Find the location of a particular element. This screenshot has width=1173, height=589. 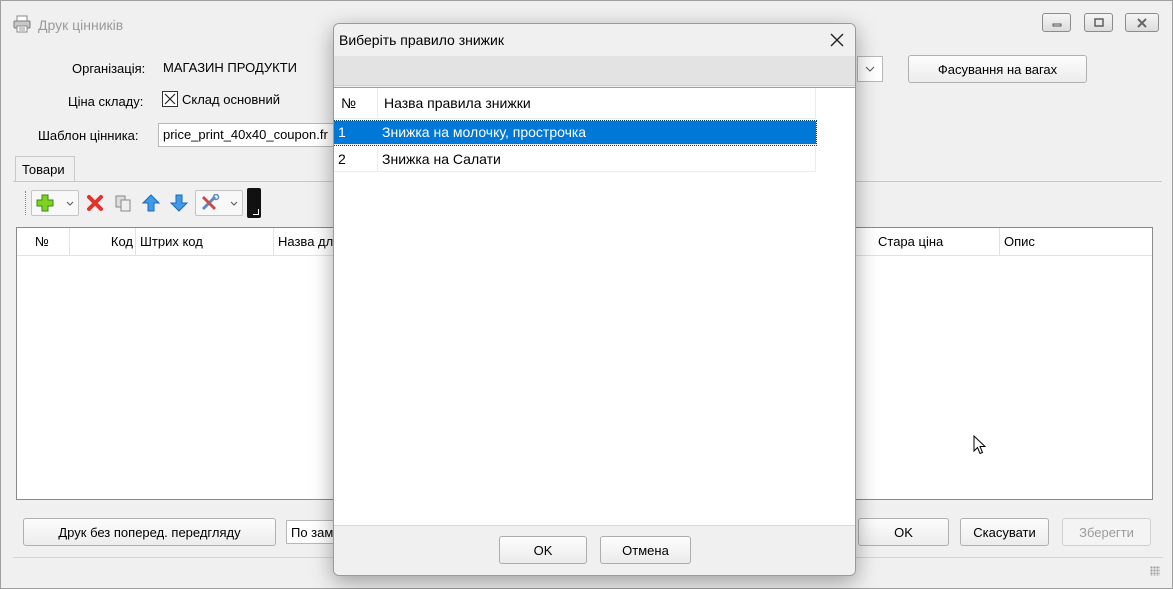

tab-goods: Товари is located at coordinates (45, 169).